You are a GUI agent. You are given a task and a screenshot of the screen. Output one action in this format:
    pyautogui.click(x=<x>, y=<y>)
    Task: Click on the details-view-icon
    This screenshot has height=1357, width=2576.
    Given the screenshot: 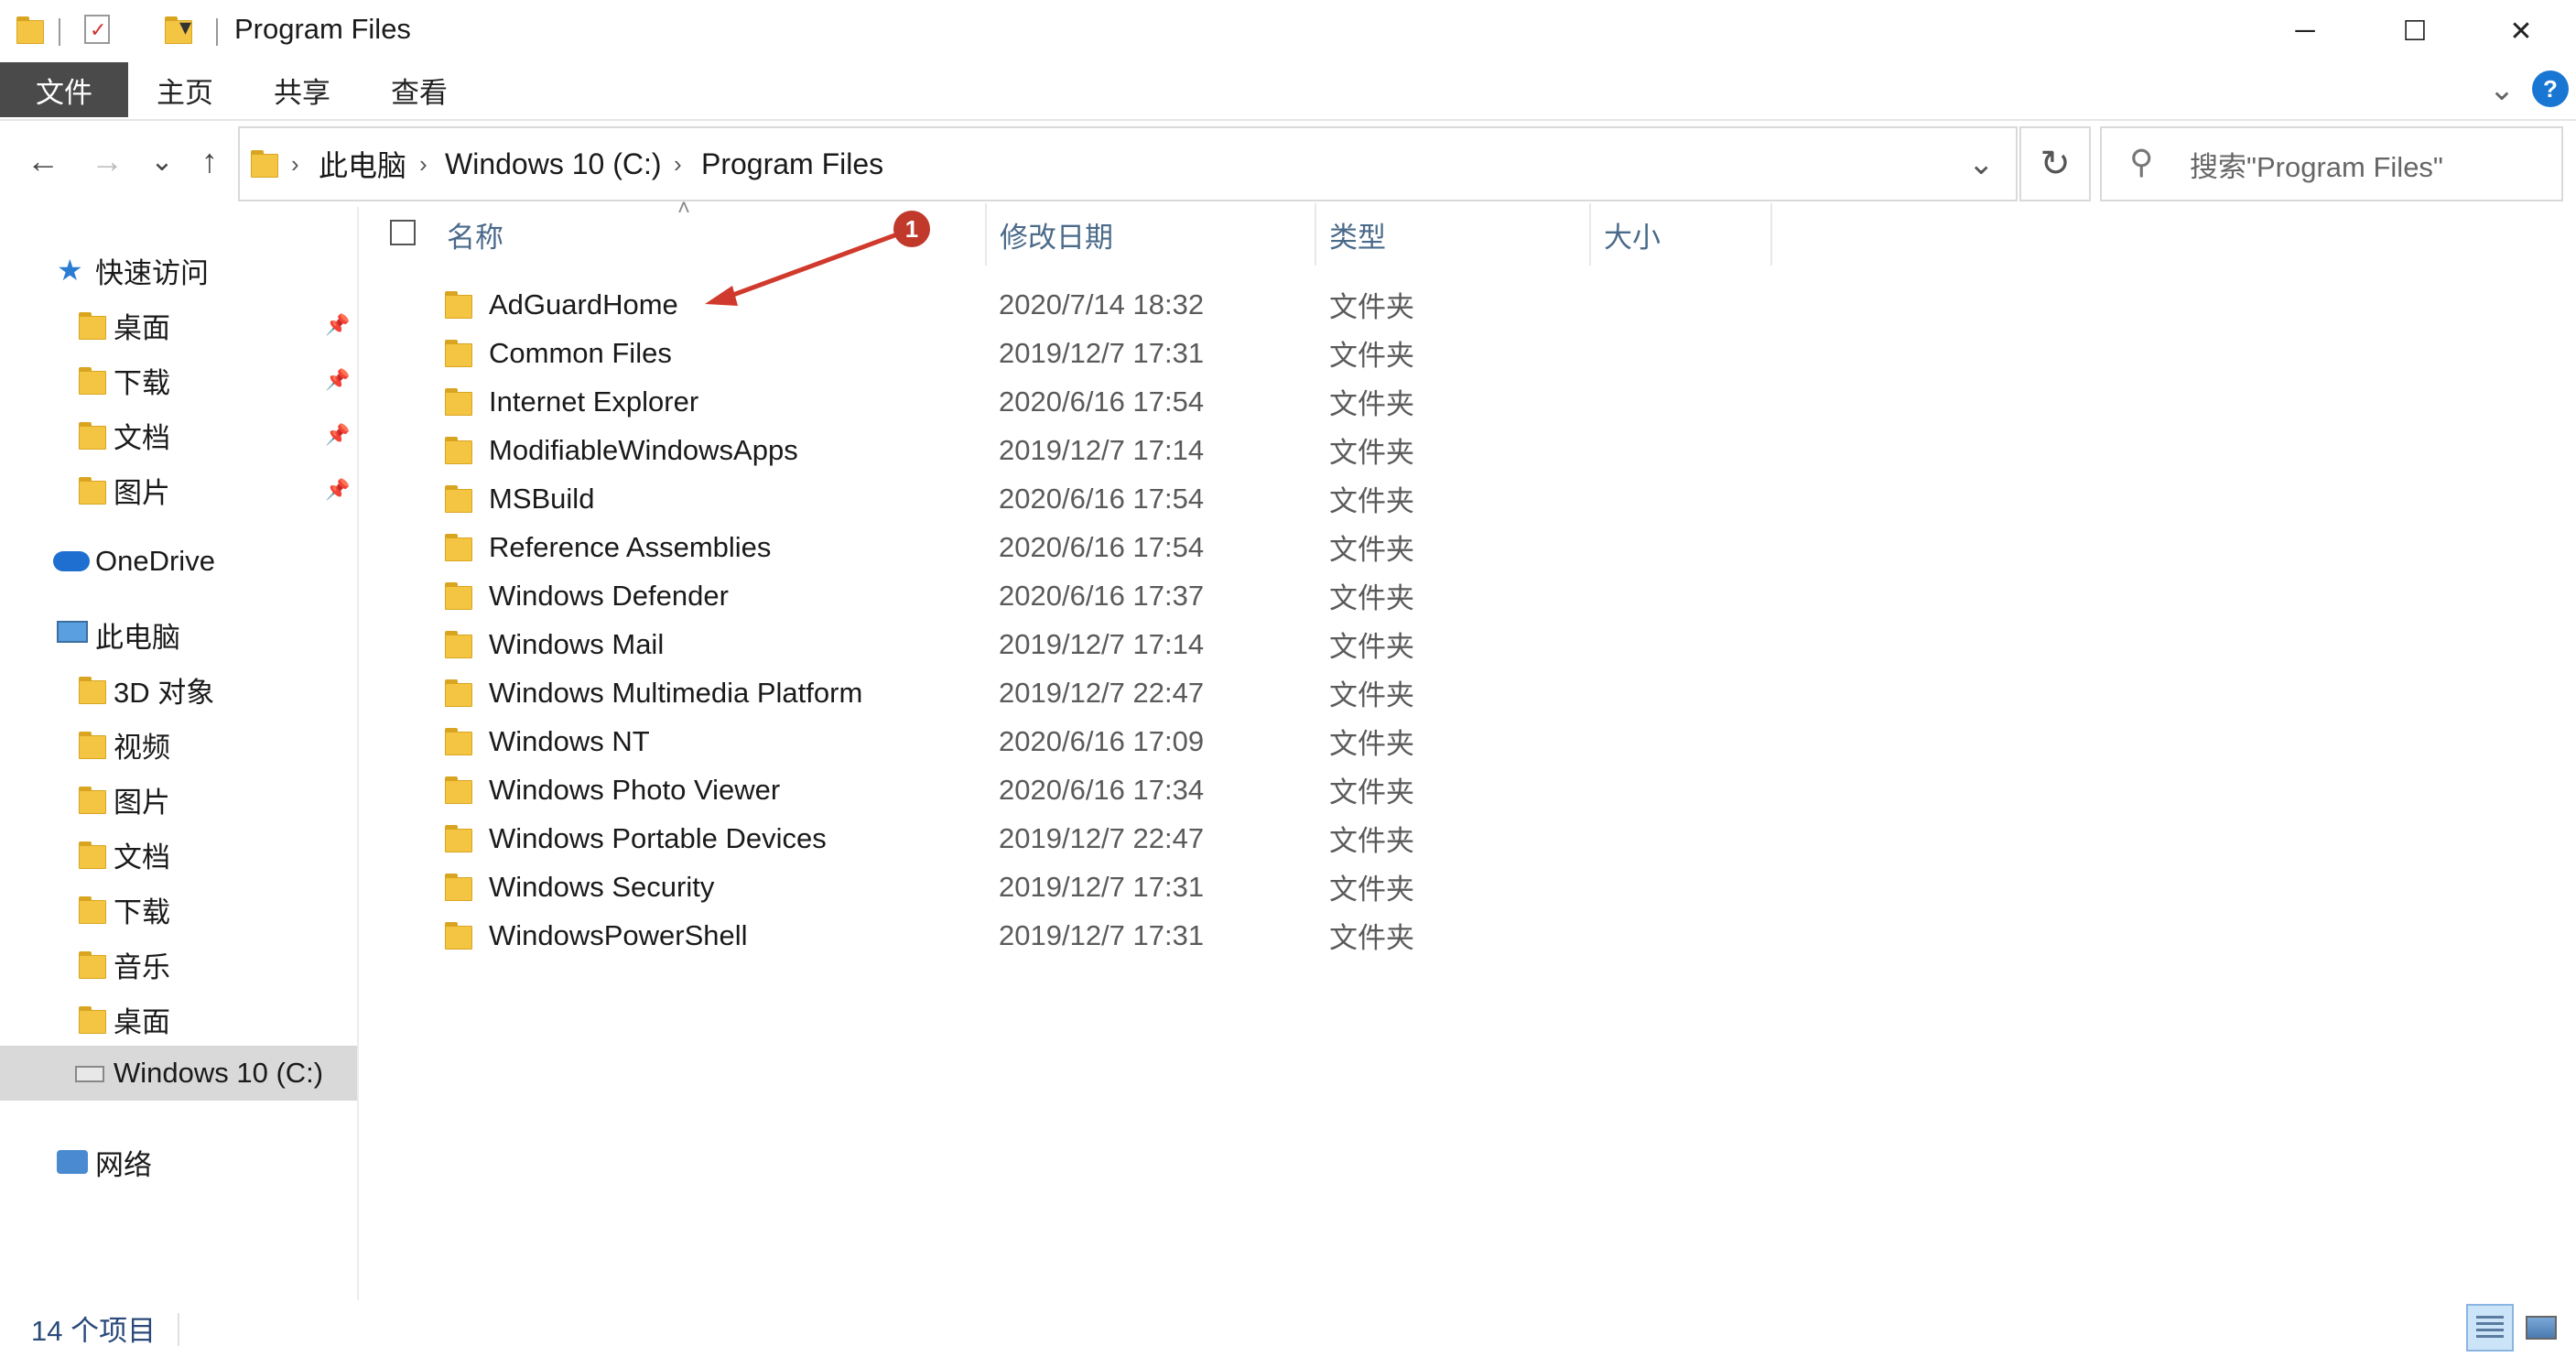 What is the action you would take?
    pyautogui.click(x=2490, y=1328)
    